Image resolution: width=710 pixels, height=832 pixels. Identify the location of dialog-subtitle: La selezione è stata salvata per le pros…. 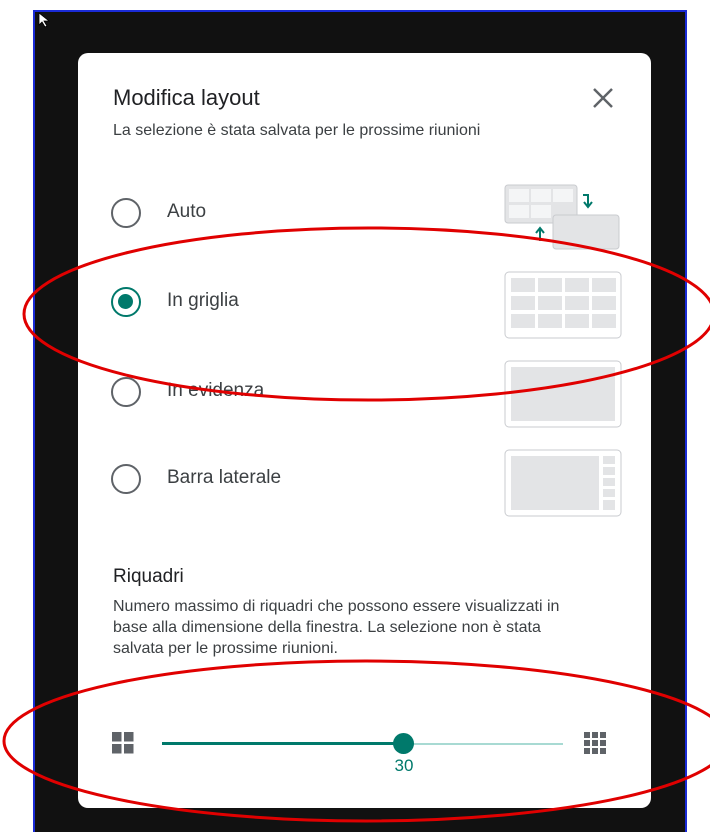
(297, 130).